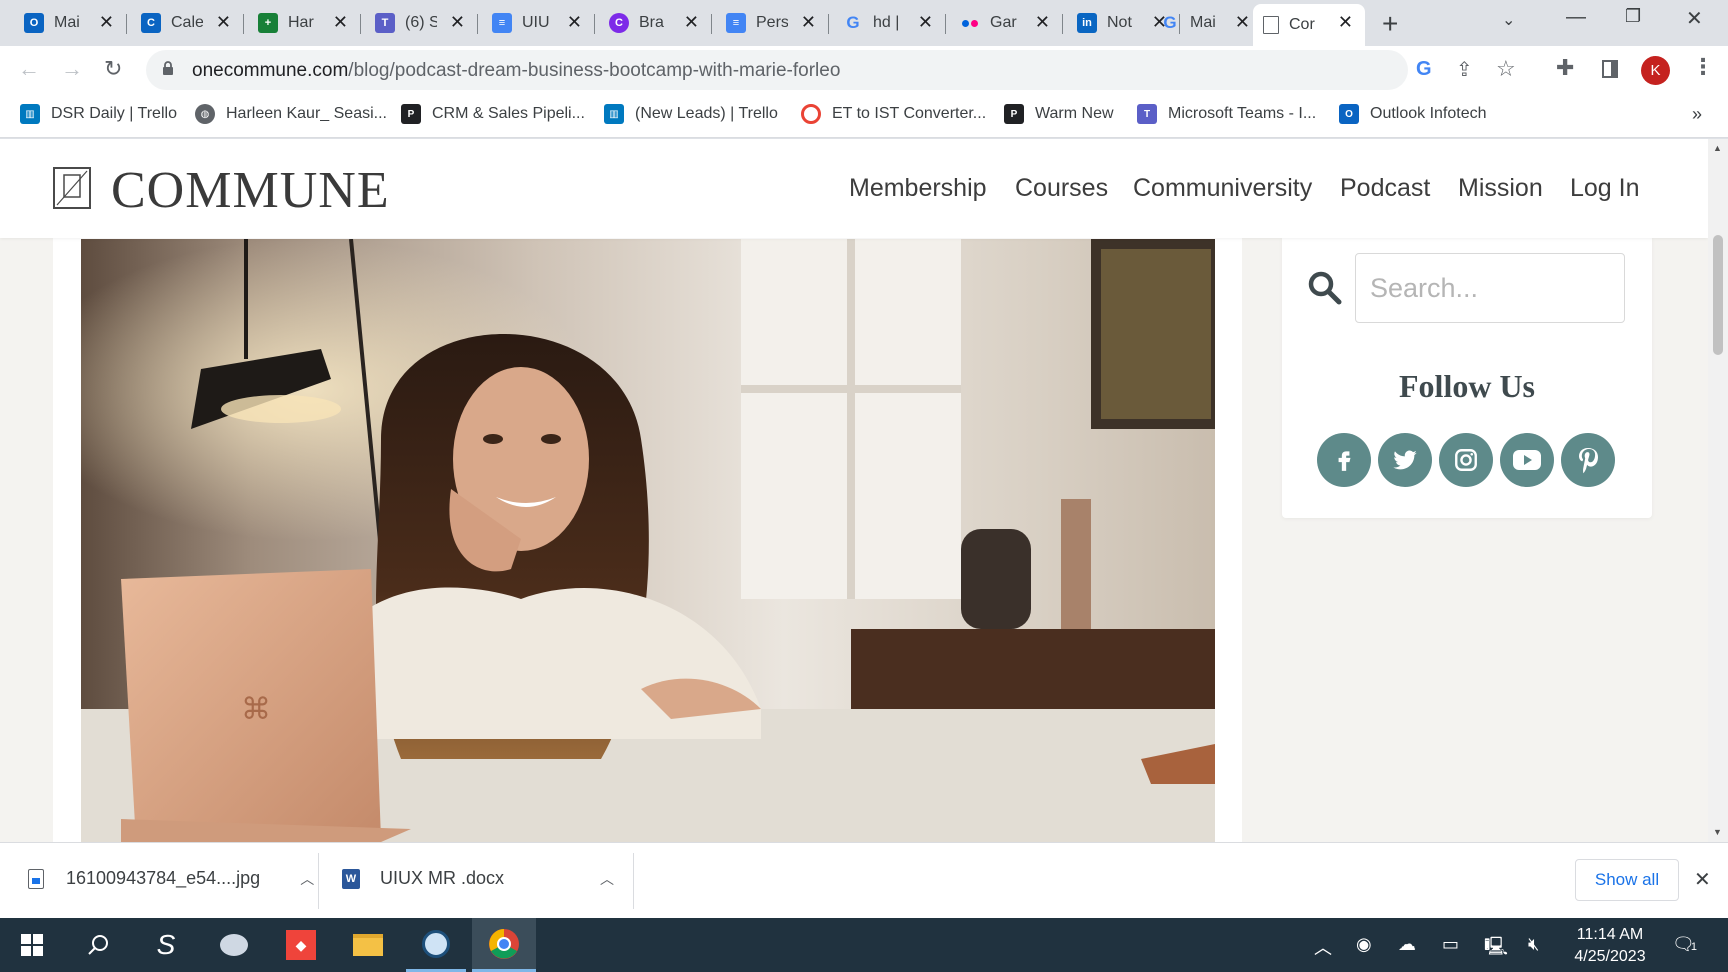 This screenshot has height=972, width=1728. I want to click on show-all-downloads-button: Show all, so click(1627, 880).